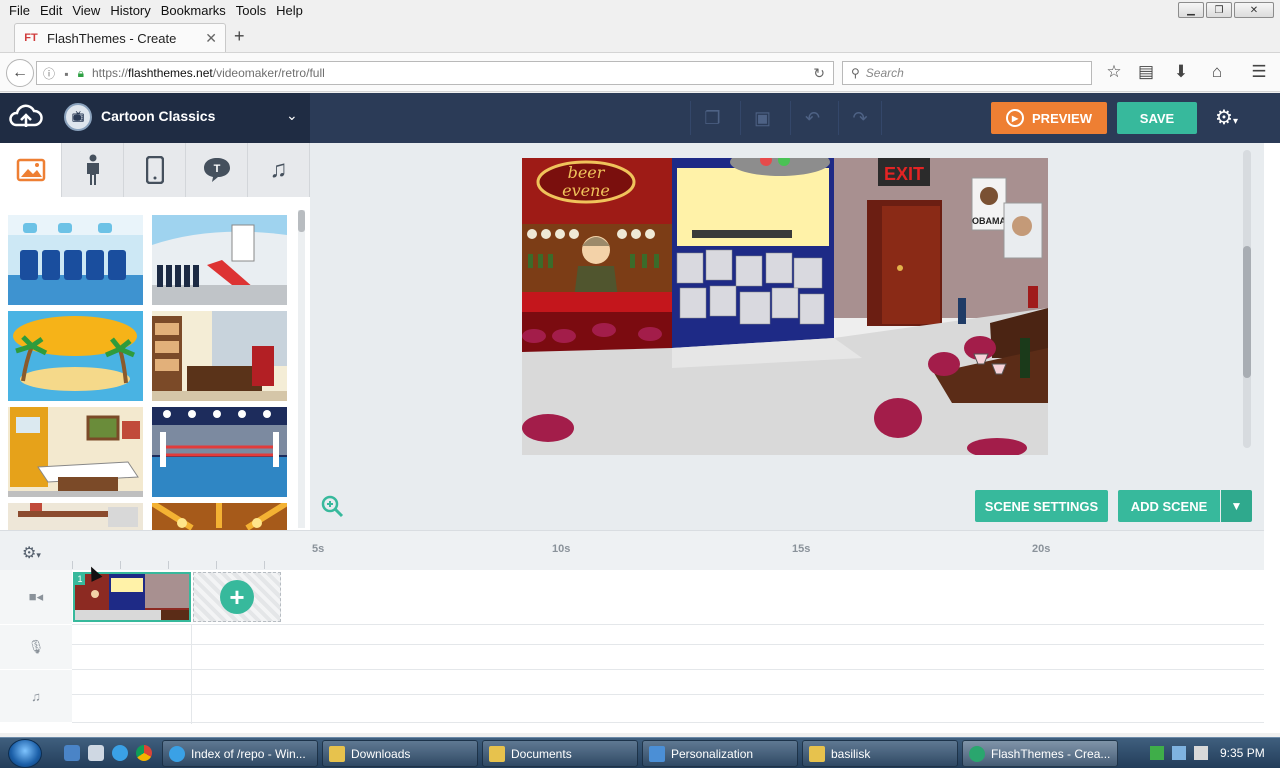 This screenshot has width=1280, height=768. What do you see at coordinates (120, 753) in the screenshot?
I see `ie-icon` at bounding box center [120, 753].